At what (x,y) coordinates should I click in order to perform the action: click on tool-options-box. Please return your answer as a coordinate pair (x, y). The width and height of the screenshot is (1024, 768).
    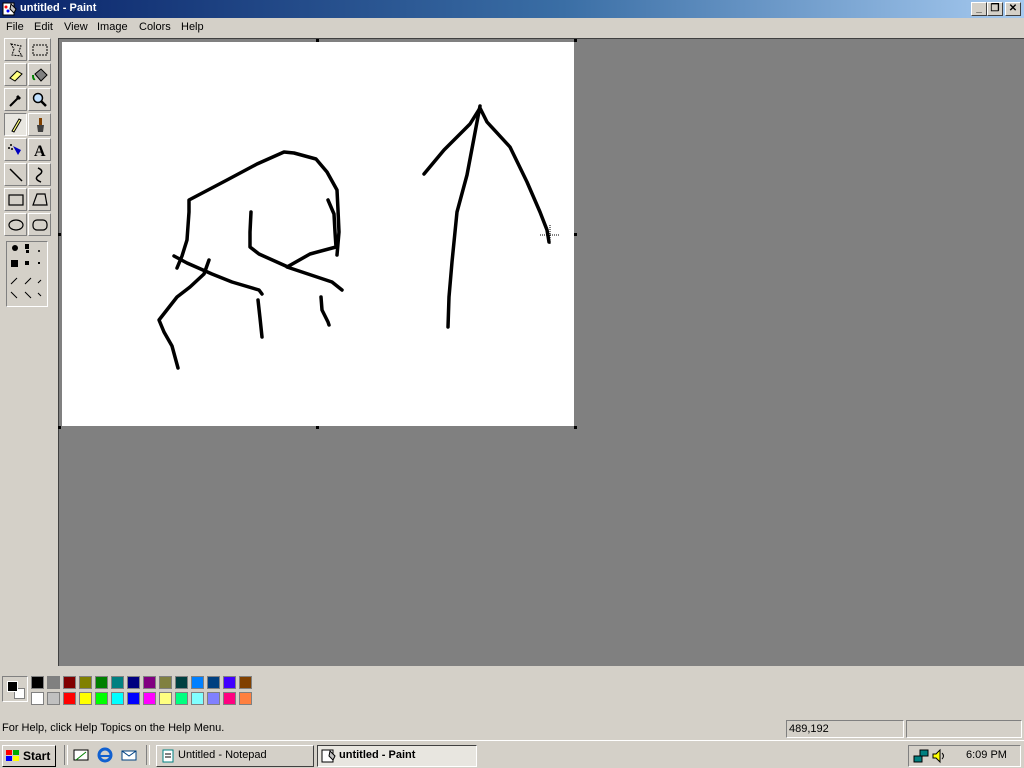
    Looking at the image, I should click on (27, 274).